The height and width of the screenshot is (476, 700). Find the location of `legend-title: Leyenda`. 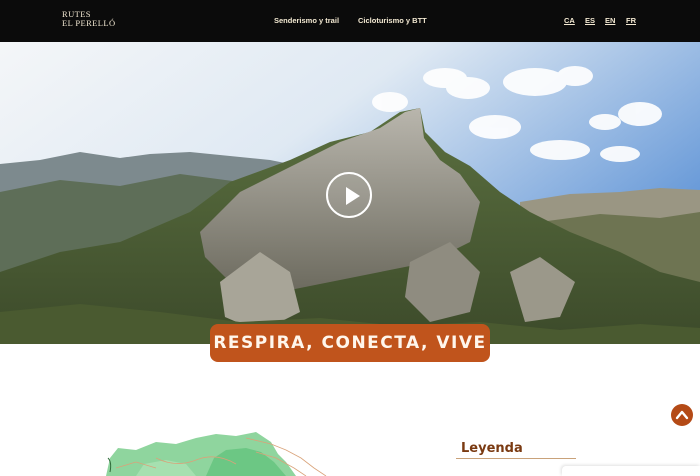

legend-title: Leyenda is located at coordinates (492, 448).